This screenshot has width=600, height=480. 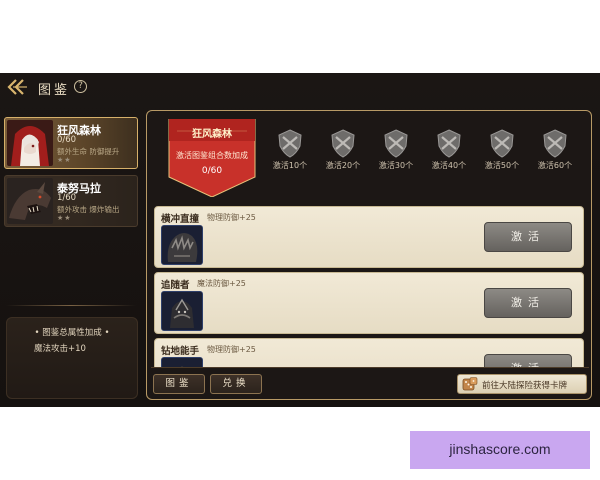 What do you see at coordinates (555, 165) in the screenshot?
I see `milestone-label: 激活60个` at bounding box center [555, 165].